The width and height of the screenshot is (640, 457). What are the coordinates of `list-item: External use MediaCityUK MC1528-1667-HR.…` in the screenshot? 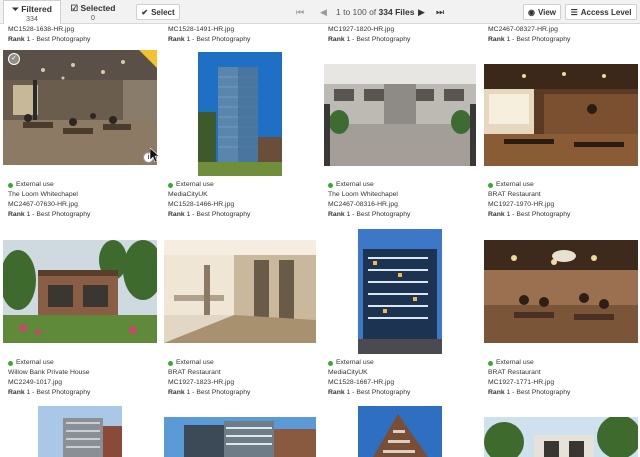 It's located at (405, 378).